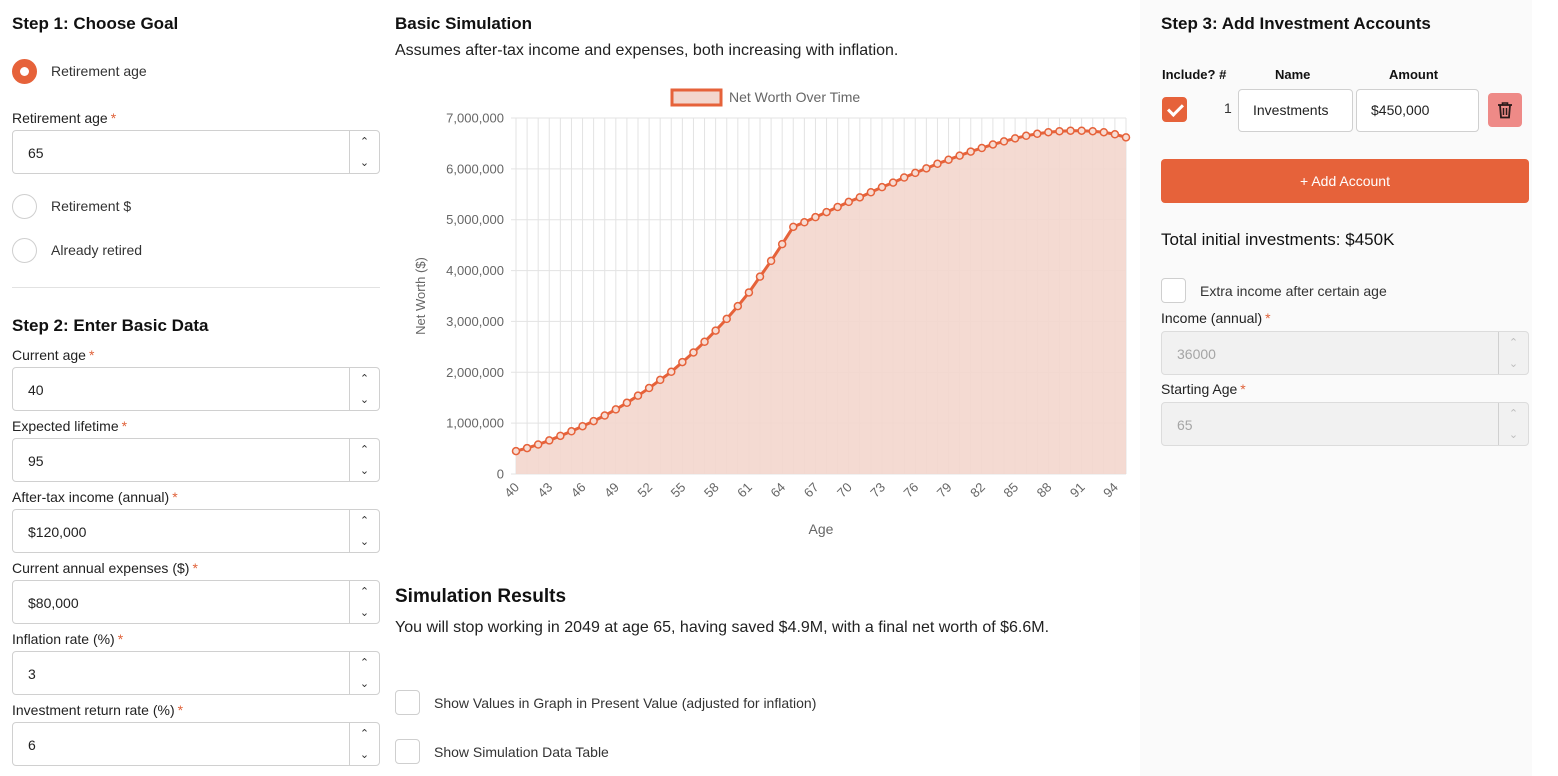 This screenshot has width=1558, height=776. I want to click on starting-age-input: 65 ⌃ ⌄, so click(1345, 424).